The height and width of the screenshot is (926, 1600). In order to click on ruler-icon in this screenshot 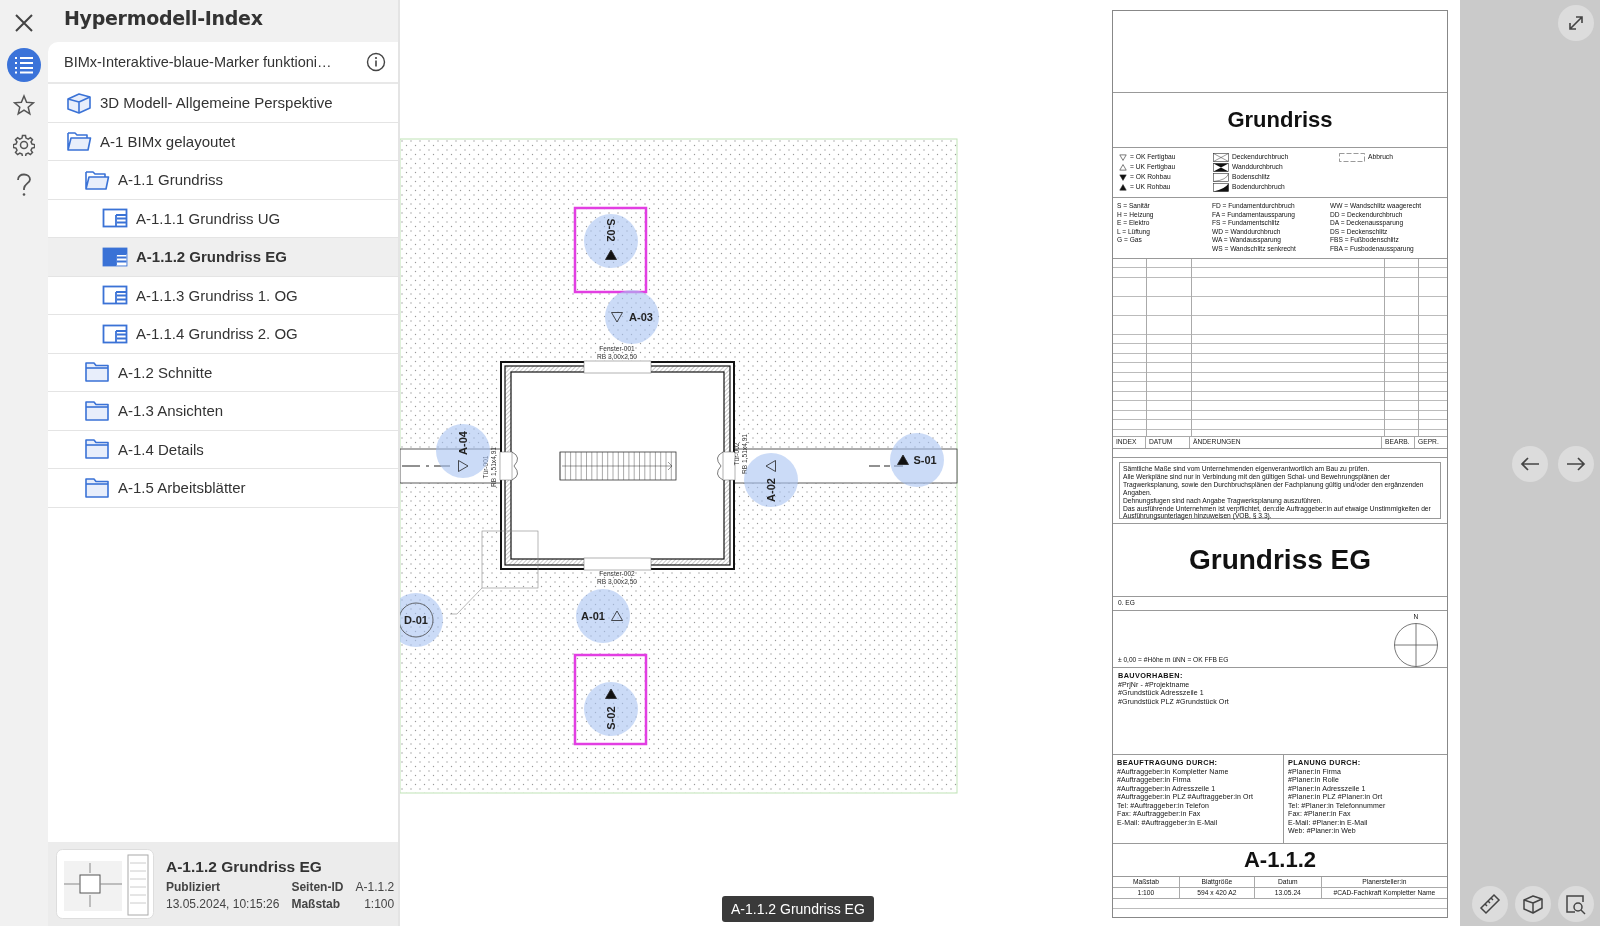, I will do `click(1490, 904)`.